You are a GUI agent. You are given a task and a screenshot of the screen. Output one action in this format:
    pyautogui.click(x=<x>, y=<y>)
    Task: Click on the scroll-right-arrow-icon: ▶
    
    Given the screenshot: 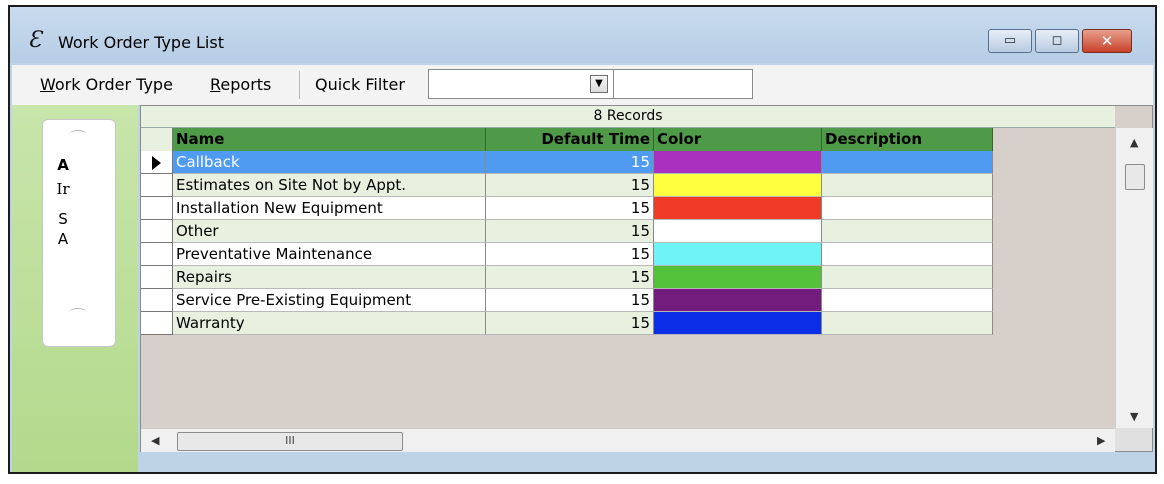 What is the action you would take?
    pyautogui.click(x=1101, y=440)
    